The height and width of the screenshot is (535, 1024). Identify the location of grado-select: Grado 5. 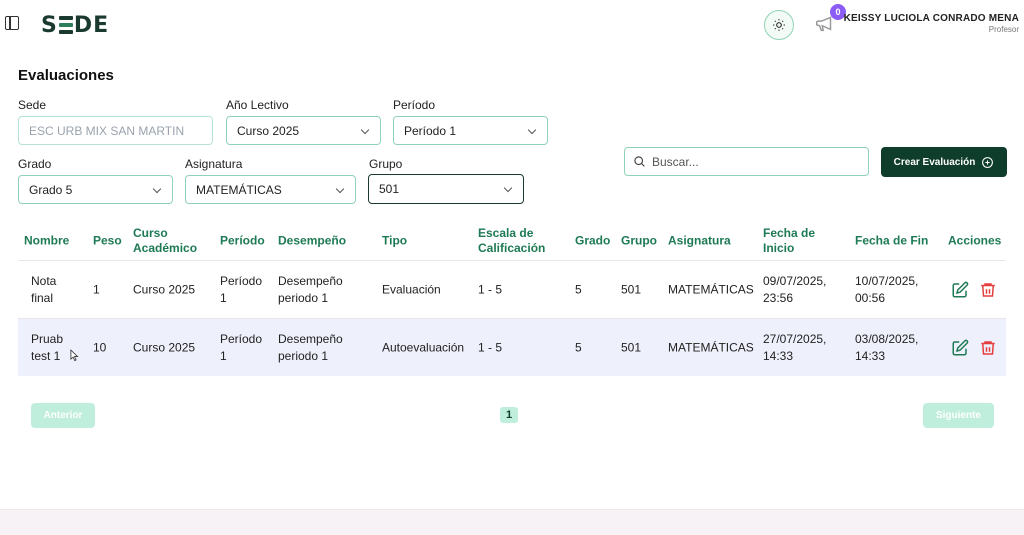
(95, 189).